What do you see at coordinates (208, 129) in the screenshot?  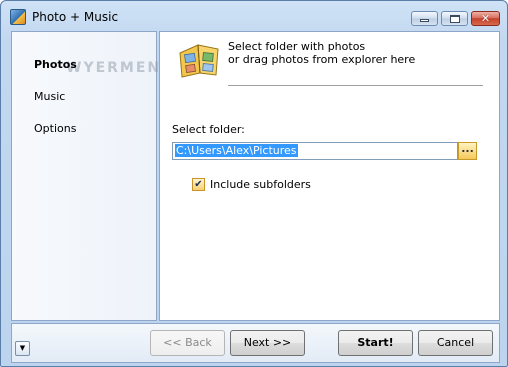 I see `folder-label: Select folder:` at bounding box center [208, 129].